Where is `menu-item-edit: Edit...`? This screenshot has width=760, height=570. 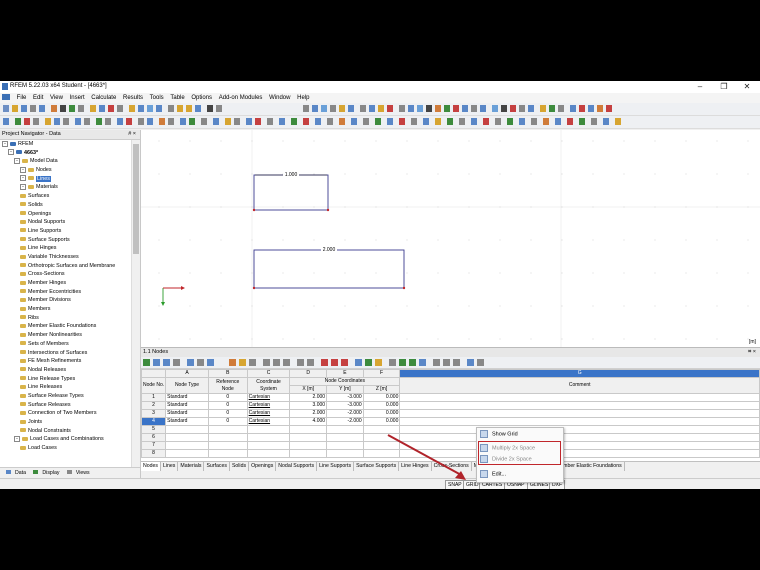
menu-item-edit: Edit... is located at coordinates (520, 474).